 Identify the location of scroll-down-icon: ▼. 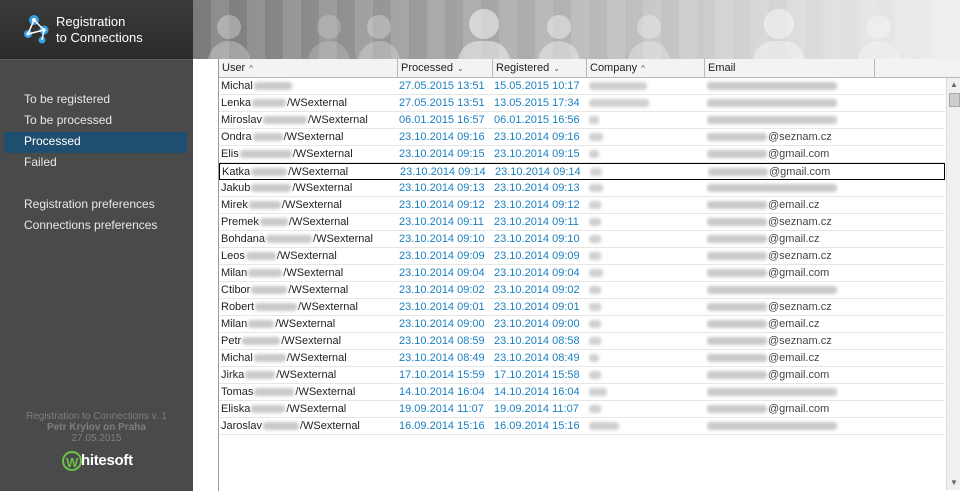
(953, 483).